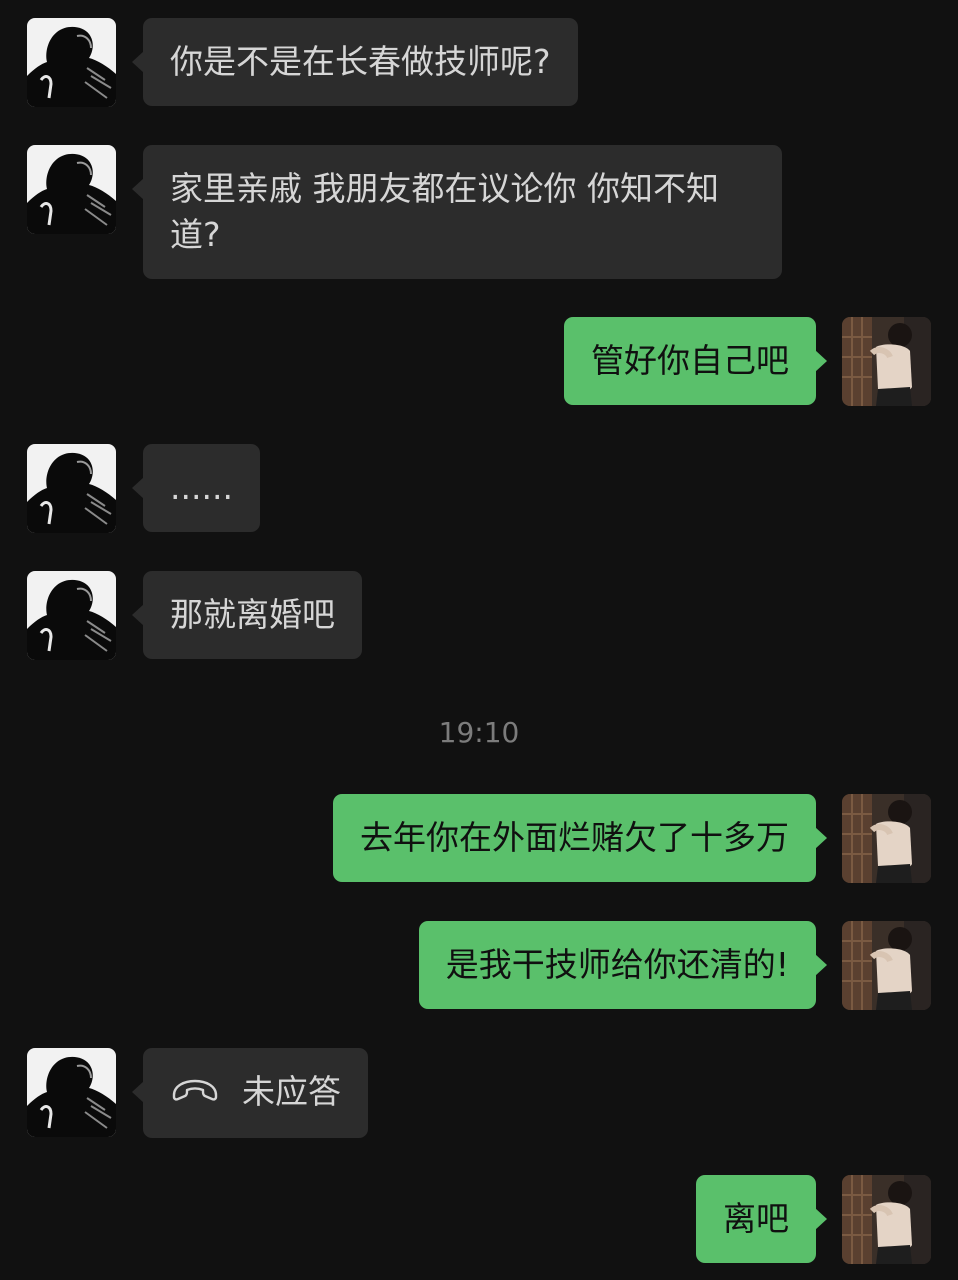 The image size is (958, 1280). What do you see at coordinates (291, 1091) in the screenshot?
I see `missed-call-label: 未应答` at bounding box center [291, 1091].